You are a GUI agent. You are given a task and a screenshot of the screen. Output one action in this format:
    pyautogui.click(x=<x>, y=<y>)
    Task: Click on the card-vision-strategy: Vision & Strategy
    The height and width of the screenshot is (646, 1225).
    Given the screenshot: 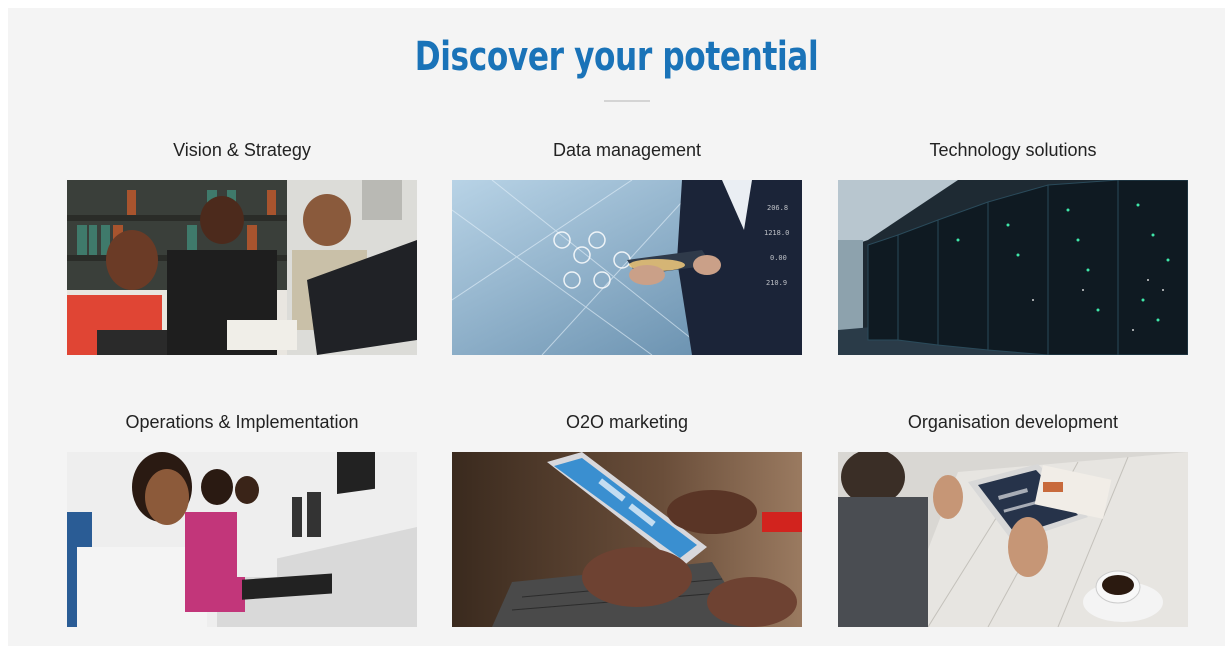 What is the action you would take?
    pyautogui.click(x=242, y=245)
    